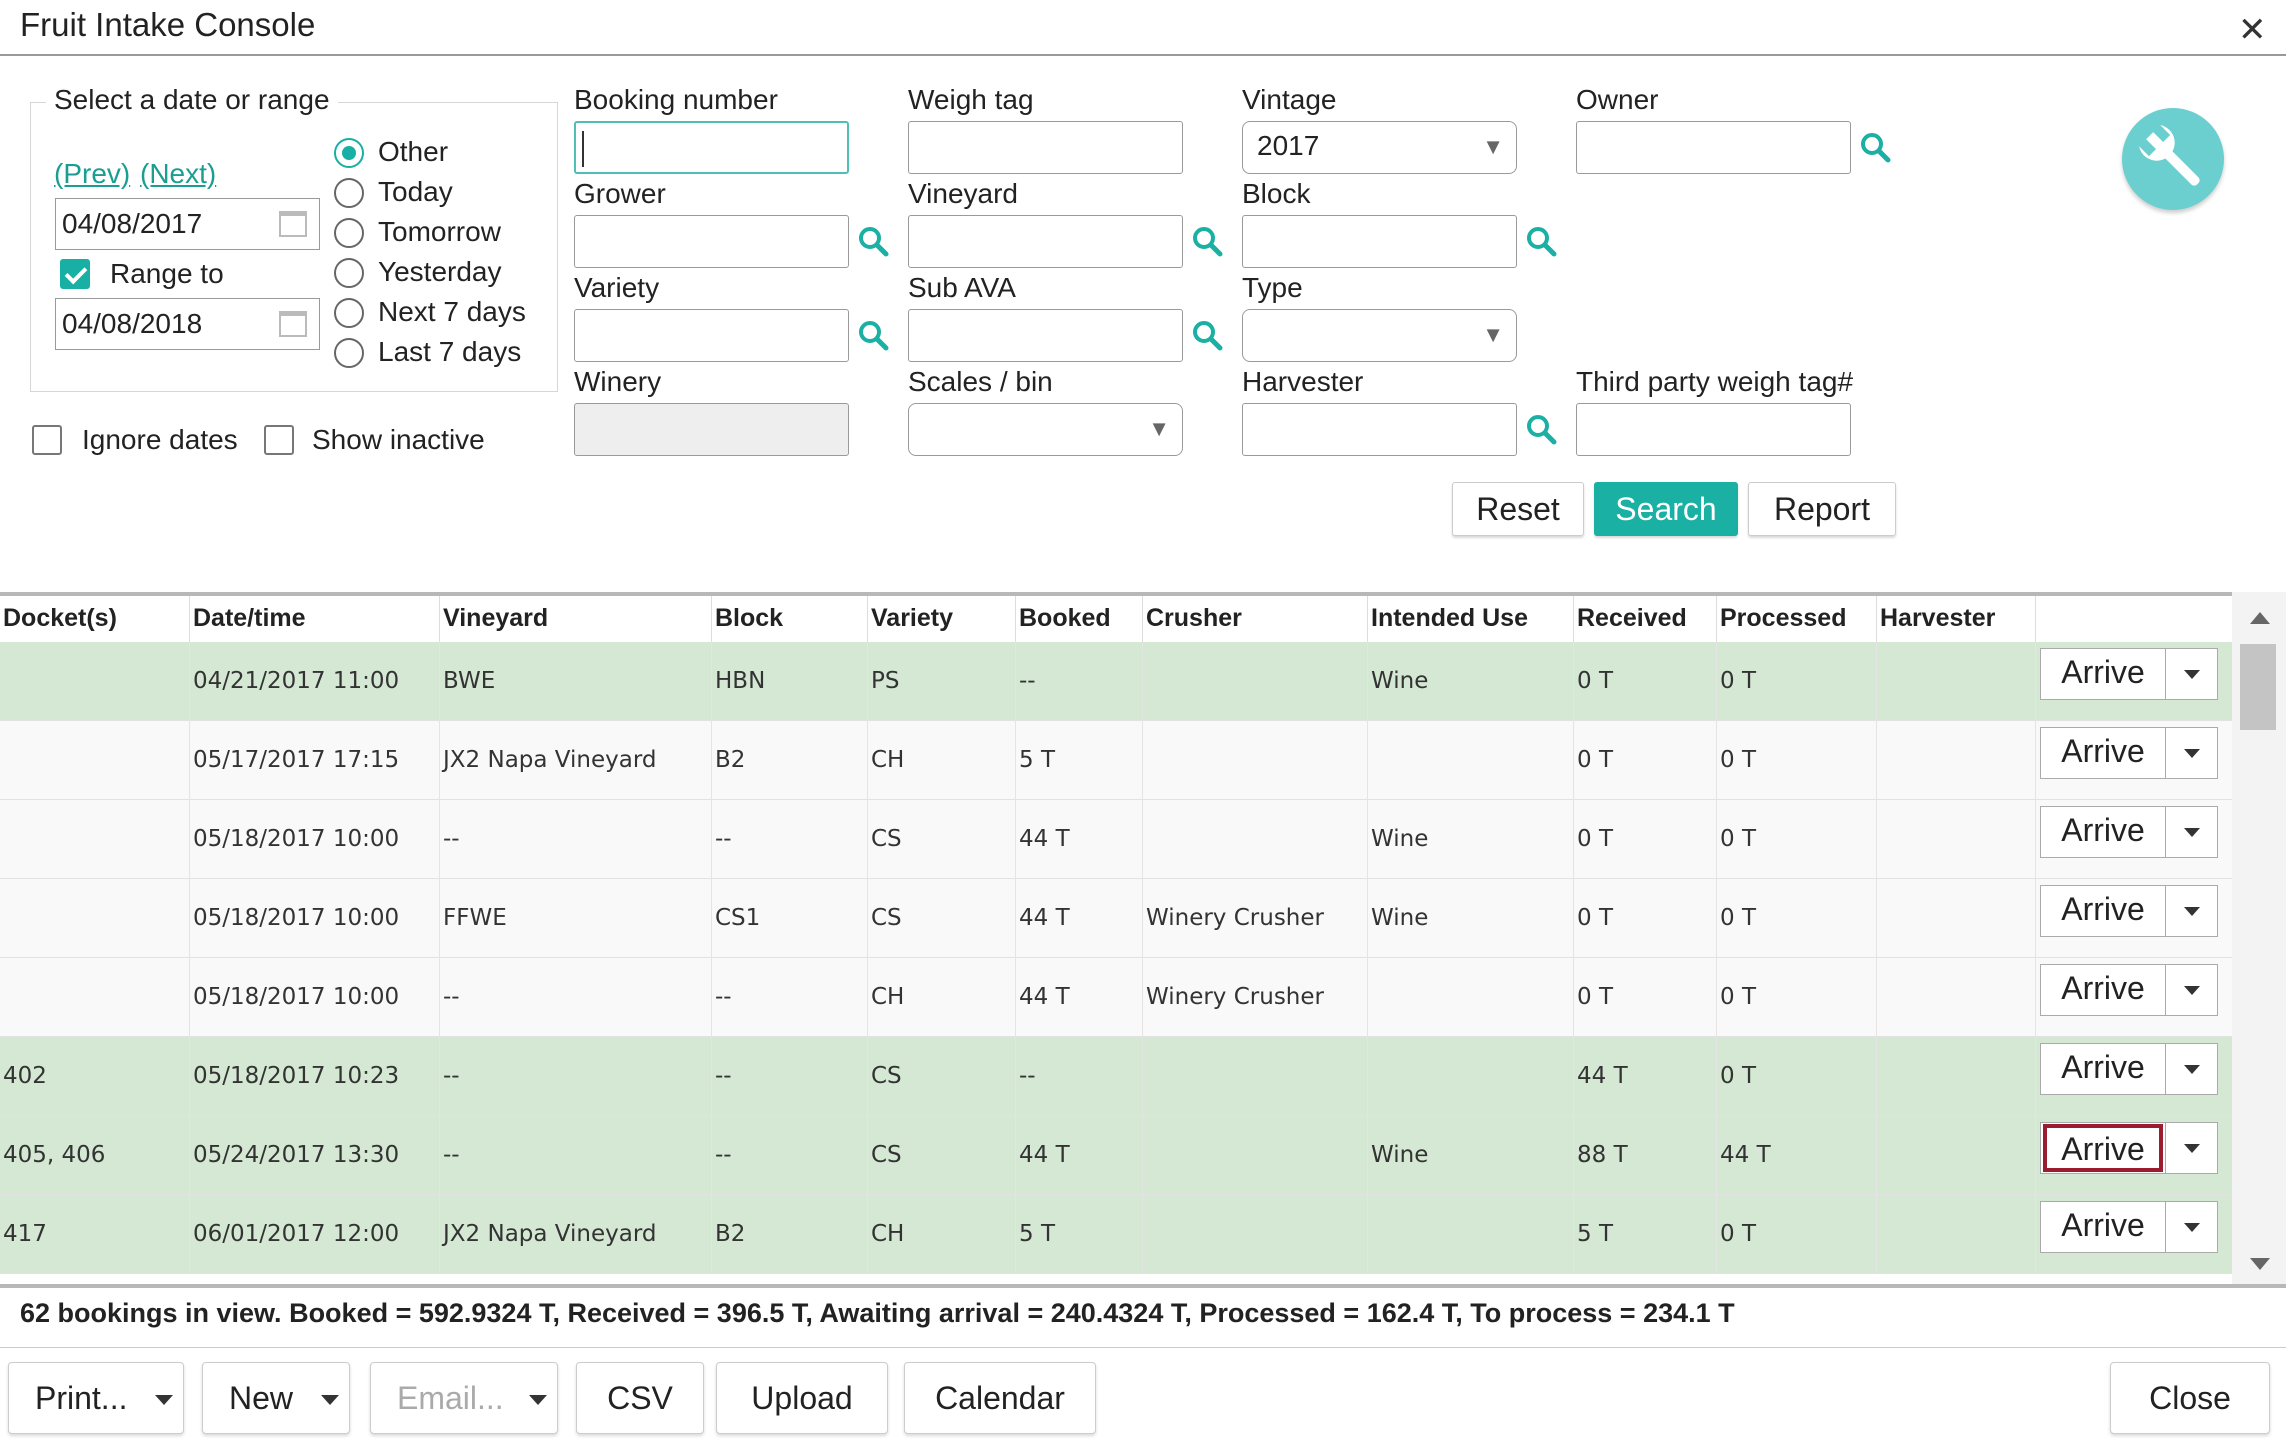 The height and width of the screenshot is (1448, 2286). I want to click on scales-bin-select: ▼, so click(1045, 429).